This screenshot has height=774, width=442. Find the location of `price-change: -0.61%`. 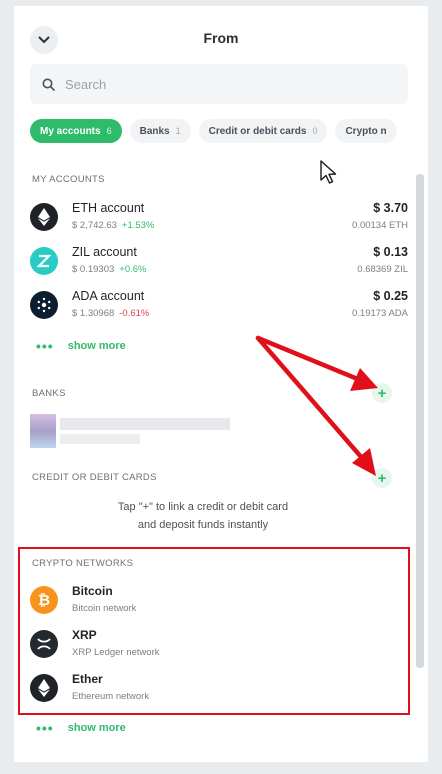

price-change: -0.61% is located at coordinates (134, 313).